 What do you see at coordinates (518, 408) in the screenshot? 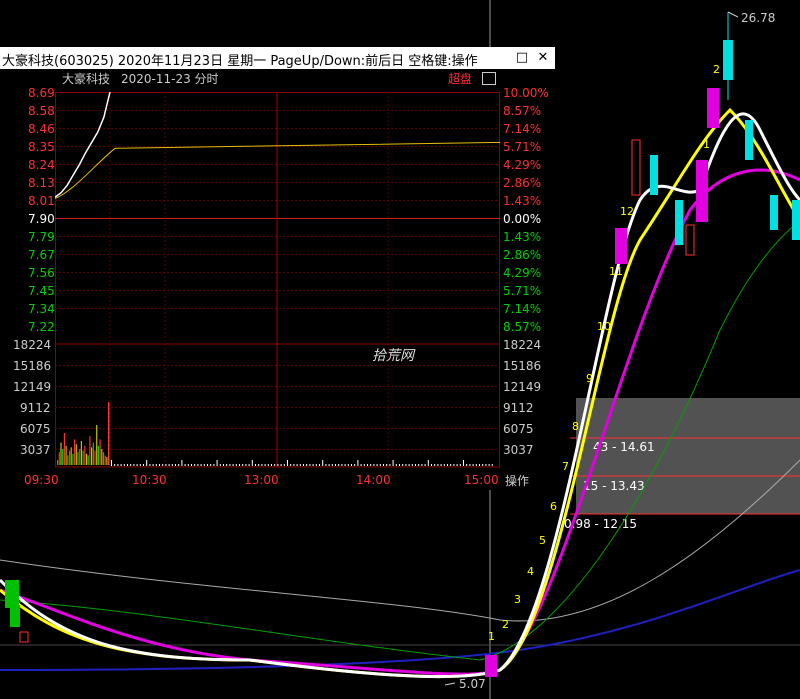
I see `vol-label-right: 9112` at bounding box center [518, 408].